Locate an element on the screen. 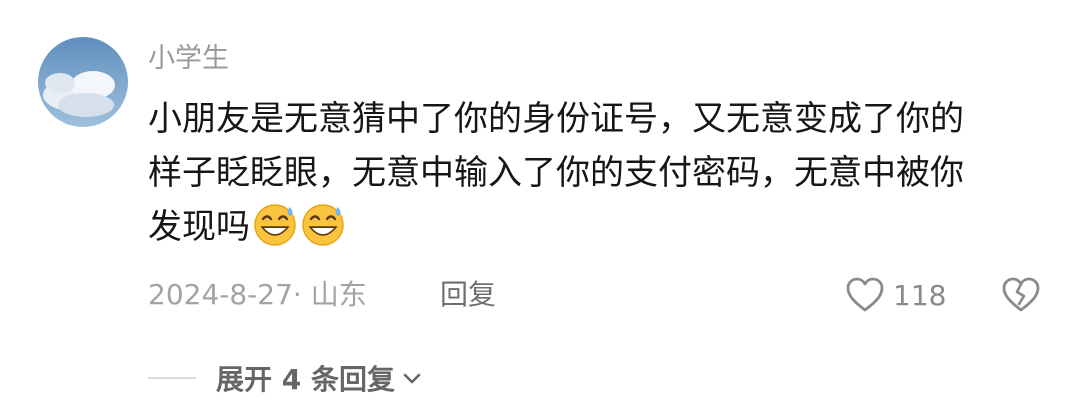 This screenshot has height=420, width=1080. reply-button: 回复 is located at coordinates (468, 295).